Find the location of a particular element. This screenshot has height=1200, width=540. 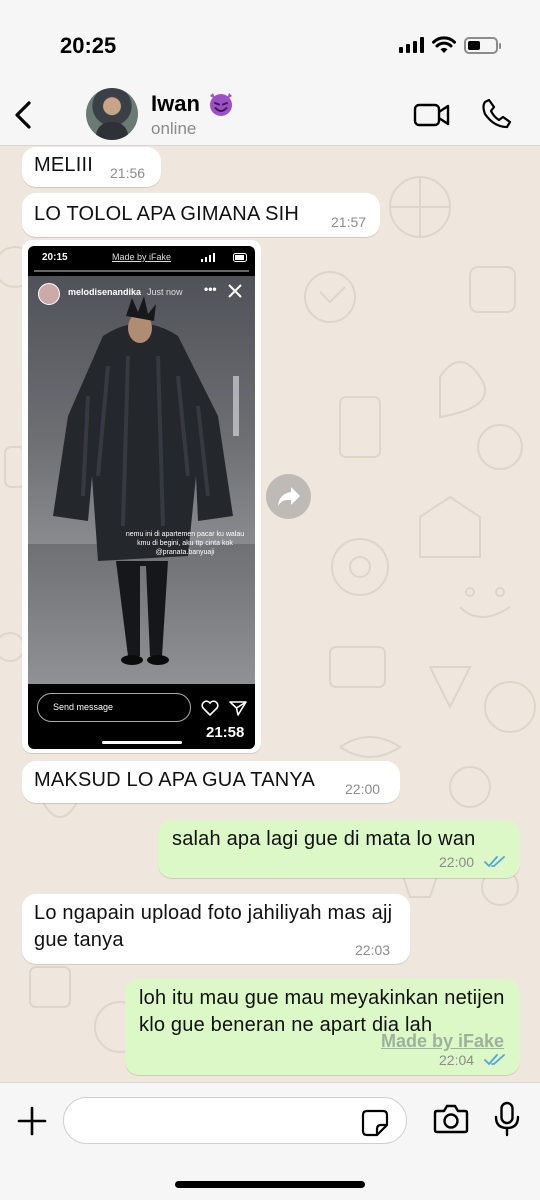

contact-status: online is located at coordinates (174, 128).